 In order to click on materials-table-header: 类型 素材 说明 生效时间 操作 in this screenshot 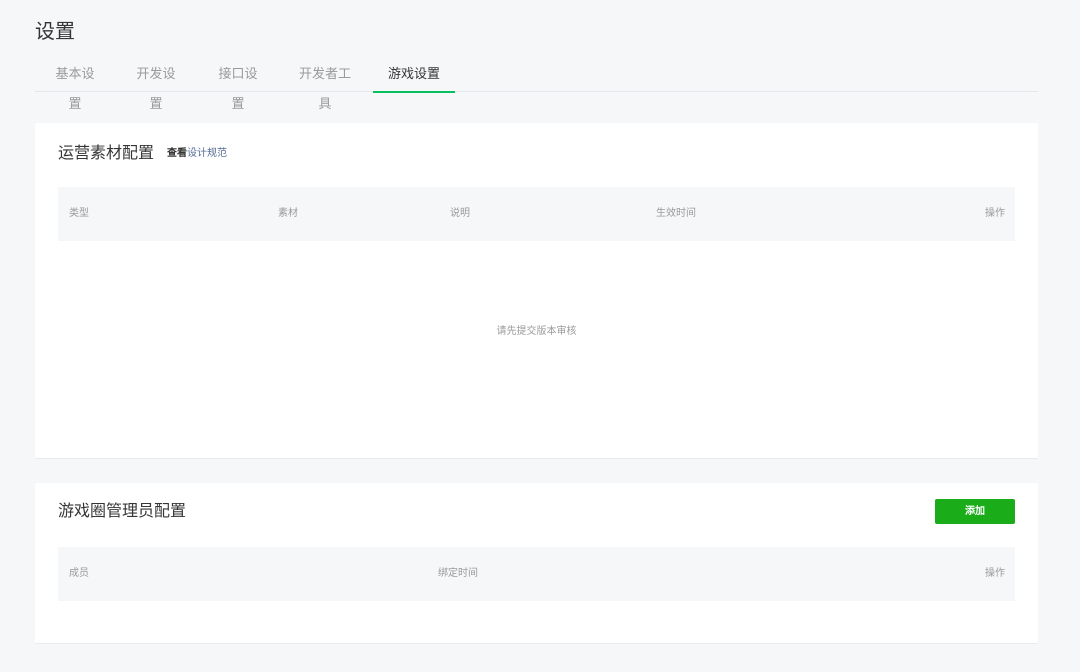, I will do `click(536, 214)`.